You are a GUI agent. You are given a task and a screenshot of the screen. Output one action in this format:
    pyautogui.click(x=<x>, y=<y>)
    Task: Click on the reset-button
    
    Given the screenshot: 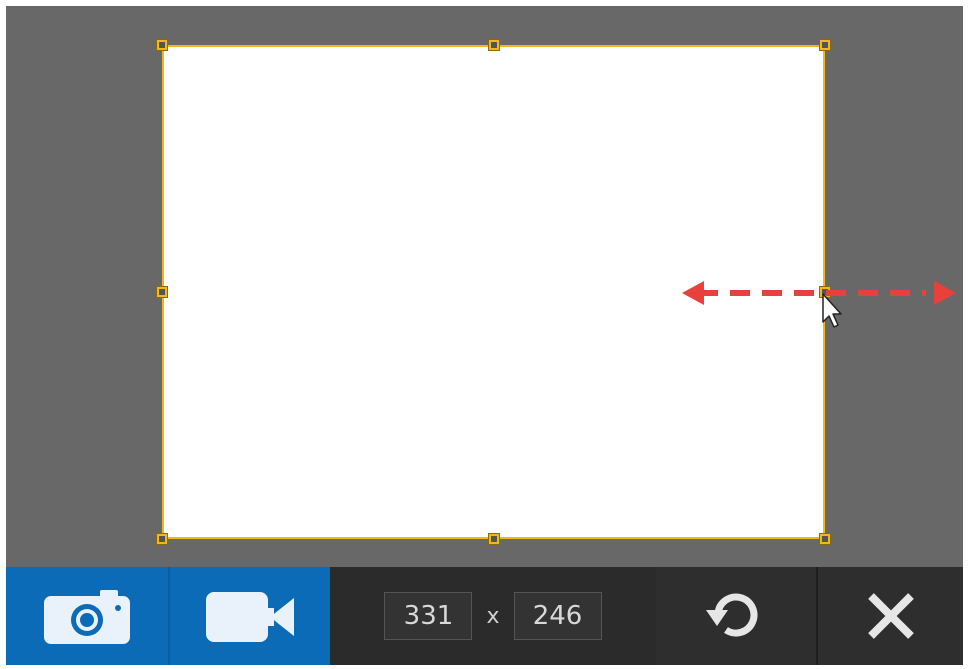 What is the action you would take?
    pyautogui.click(x=736, y=616)
    